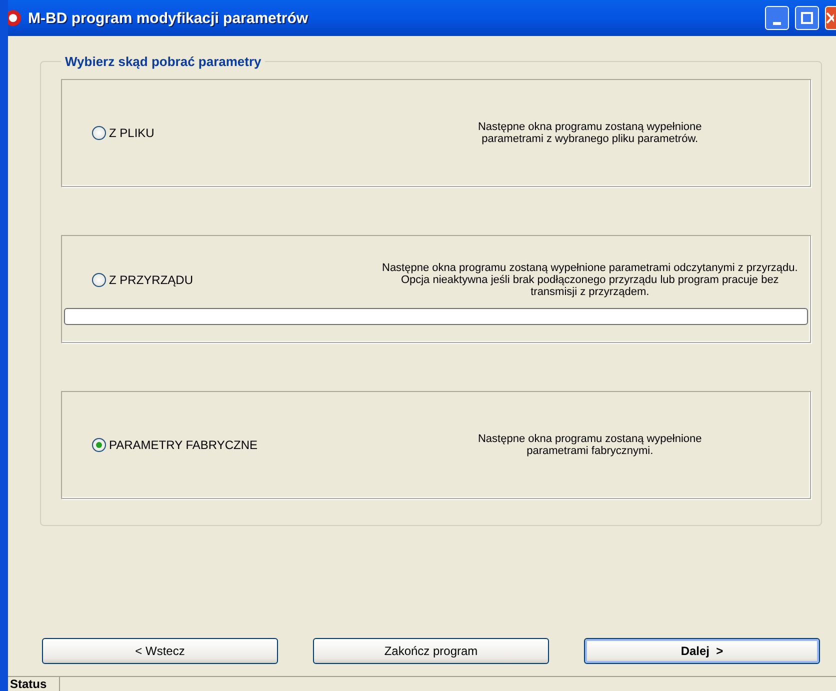 The image size is (836, 691). Describe the element at coordinates (589, 445) in the screenshot. I see `option-description: Następne okna programu zostaną wypełnione parametrami fabrycznymi.` at that location.